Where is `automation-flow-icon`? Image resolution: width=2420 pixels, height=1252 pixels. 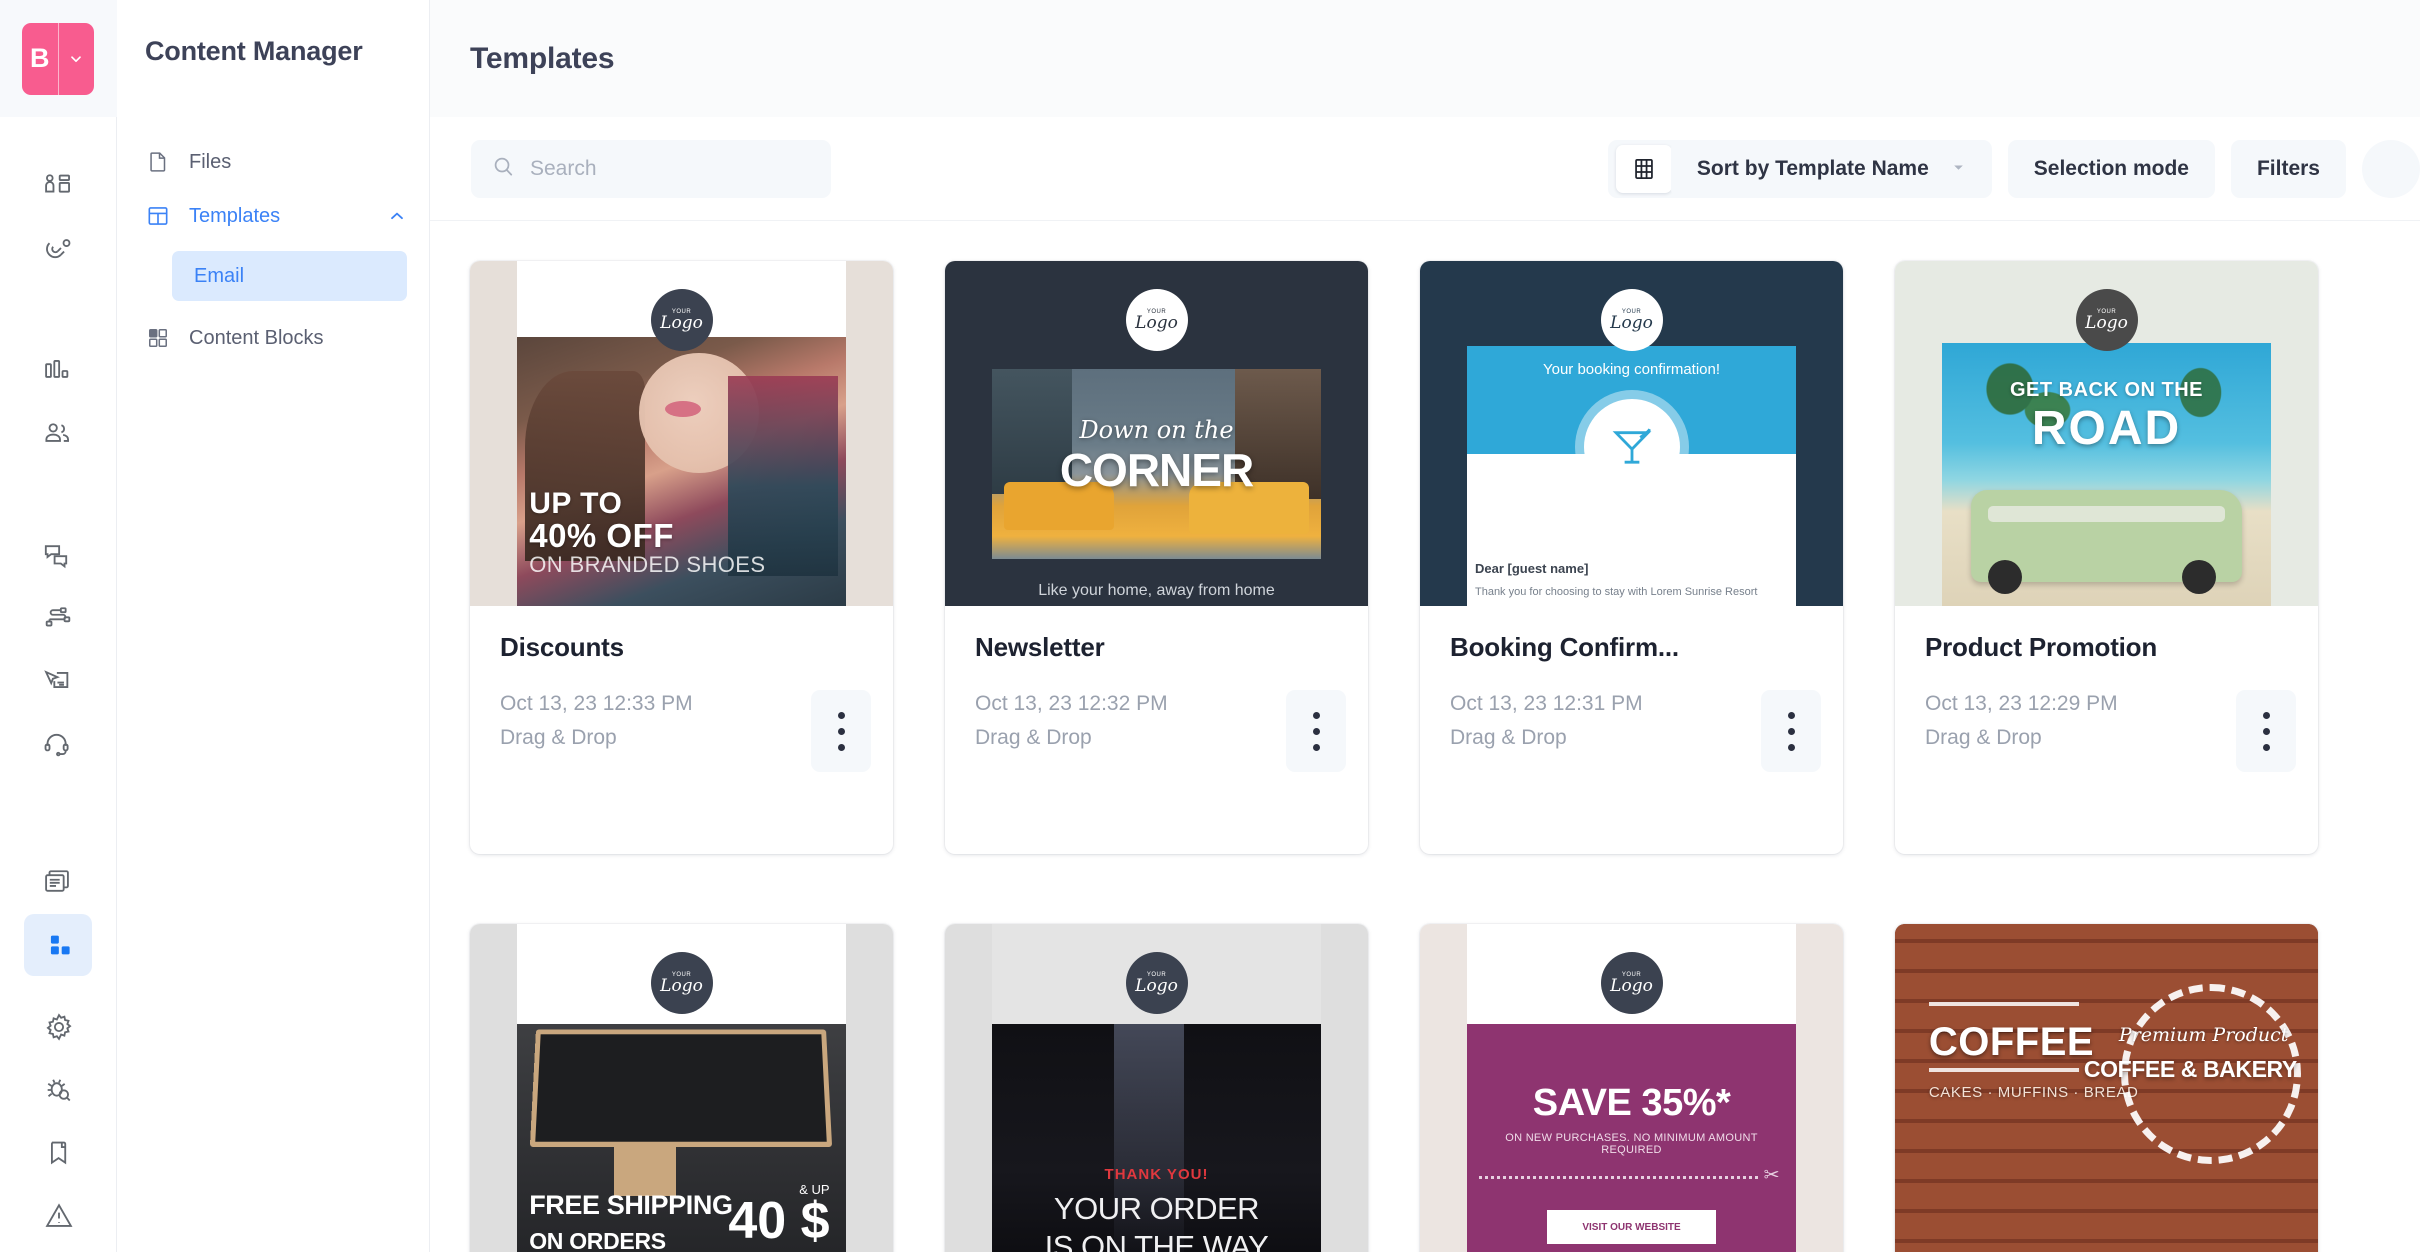
automation-flow-icon is located at coordinates (58, 619).